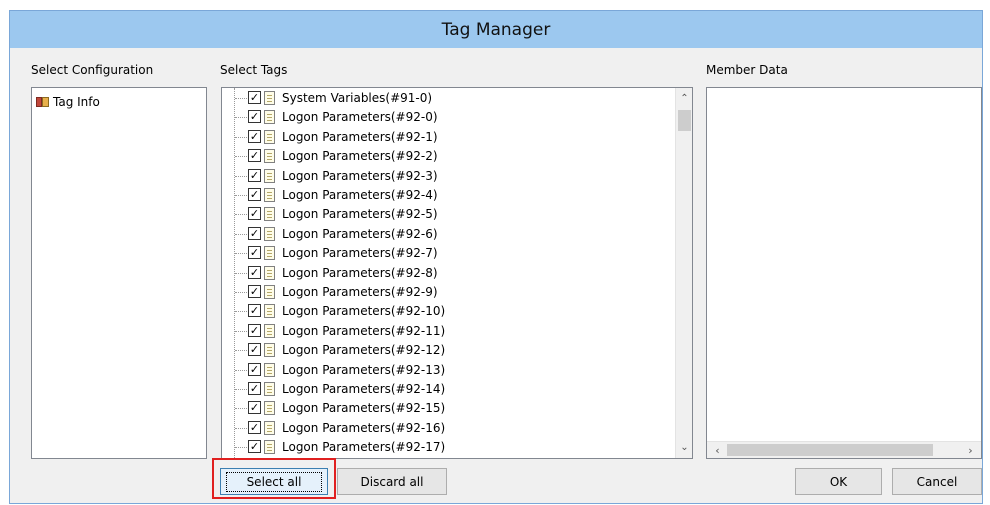 The width and height of the screenshot is (990, 505). I want to click on tag-row: ✓ Logon Parameters(#92-10), so click(447, 311).